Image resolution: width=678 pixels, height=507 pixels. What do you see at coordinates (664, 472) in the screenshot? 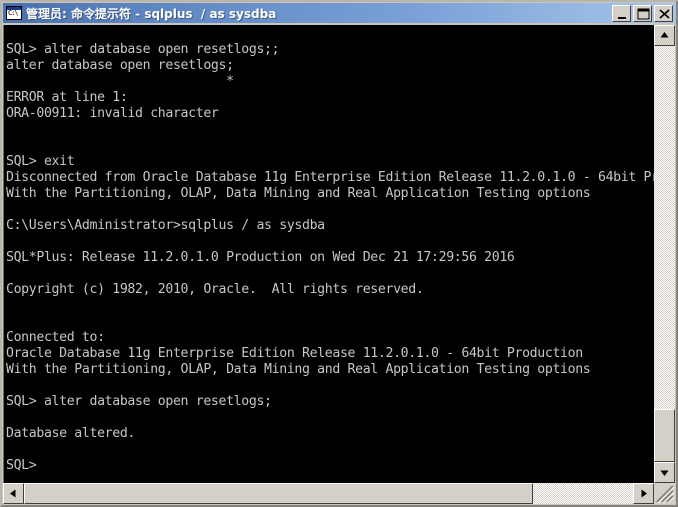
I see `scroll-down-arrow-icon` at bounding box center [664, 472].